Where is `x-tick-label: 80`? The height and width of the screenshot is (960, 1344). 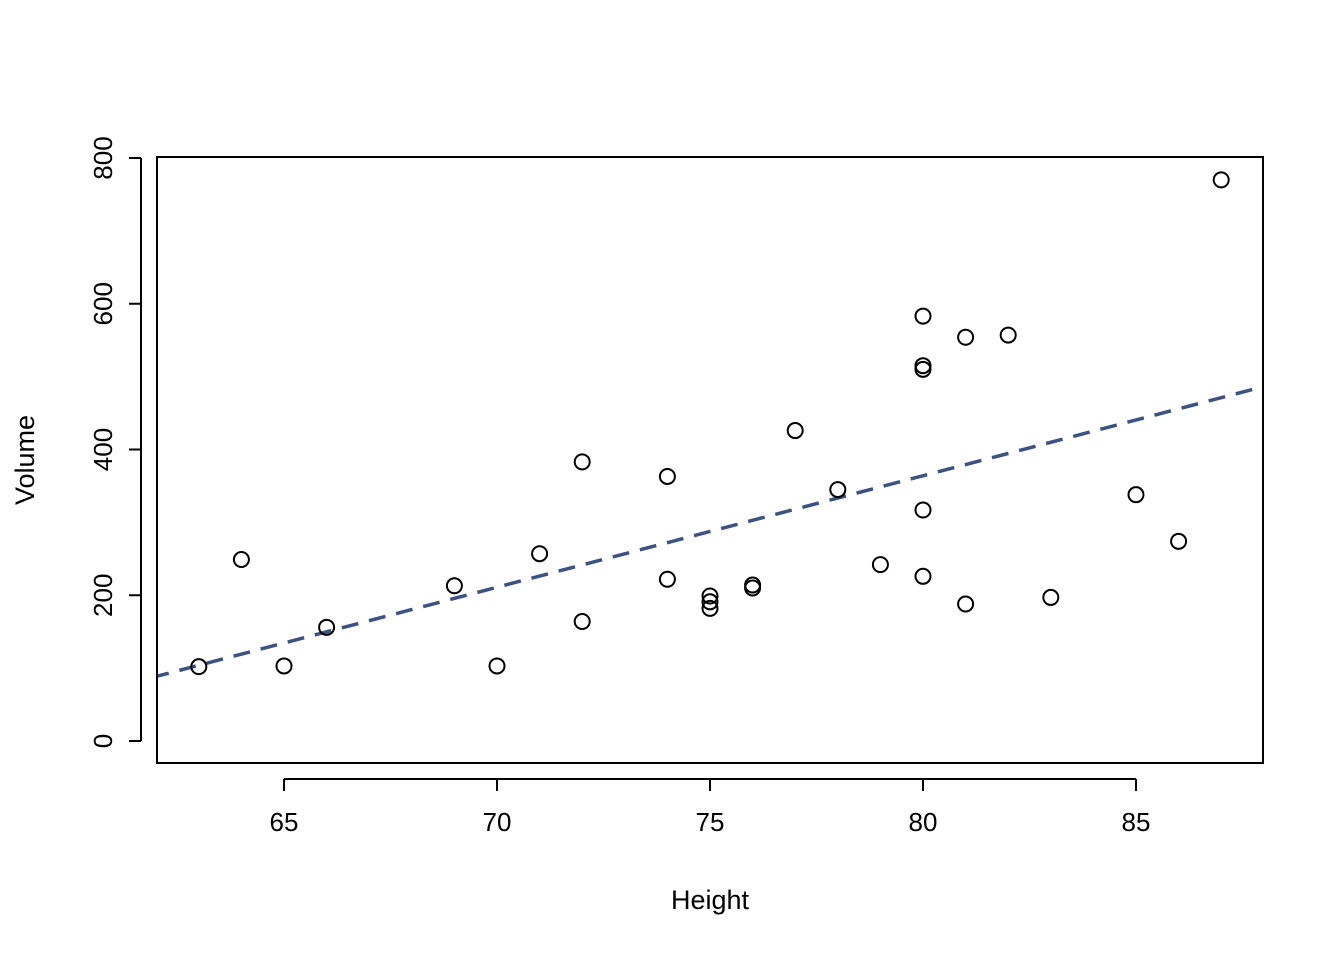 x-tick-label: 80 is located at coordinates (923, 822).